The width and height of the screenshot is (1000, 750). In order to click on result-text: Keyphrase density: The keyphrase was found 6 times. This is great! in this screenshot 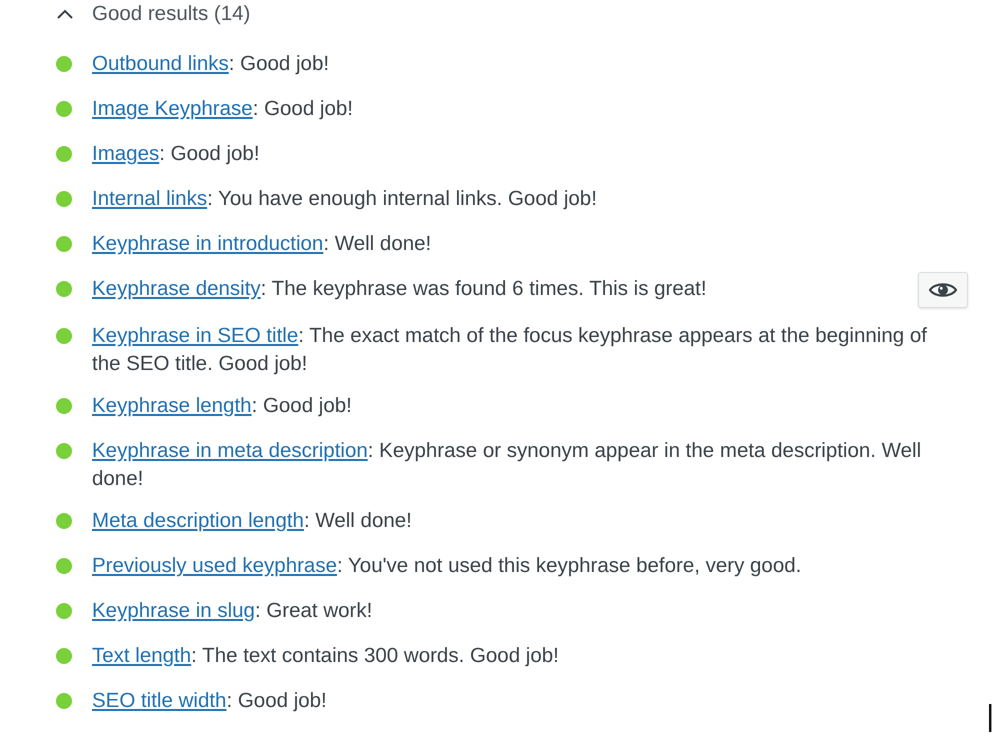, I will do `click(399, 289)`.